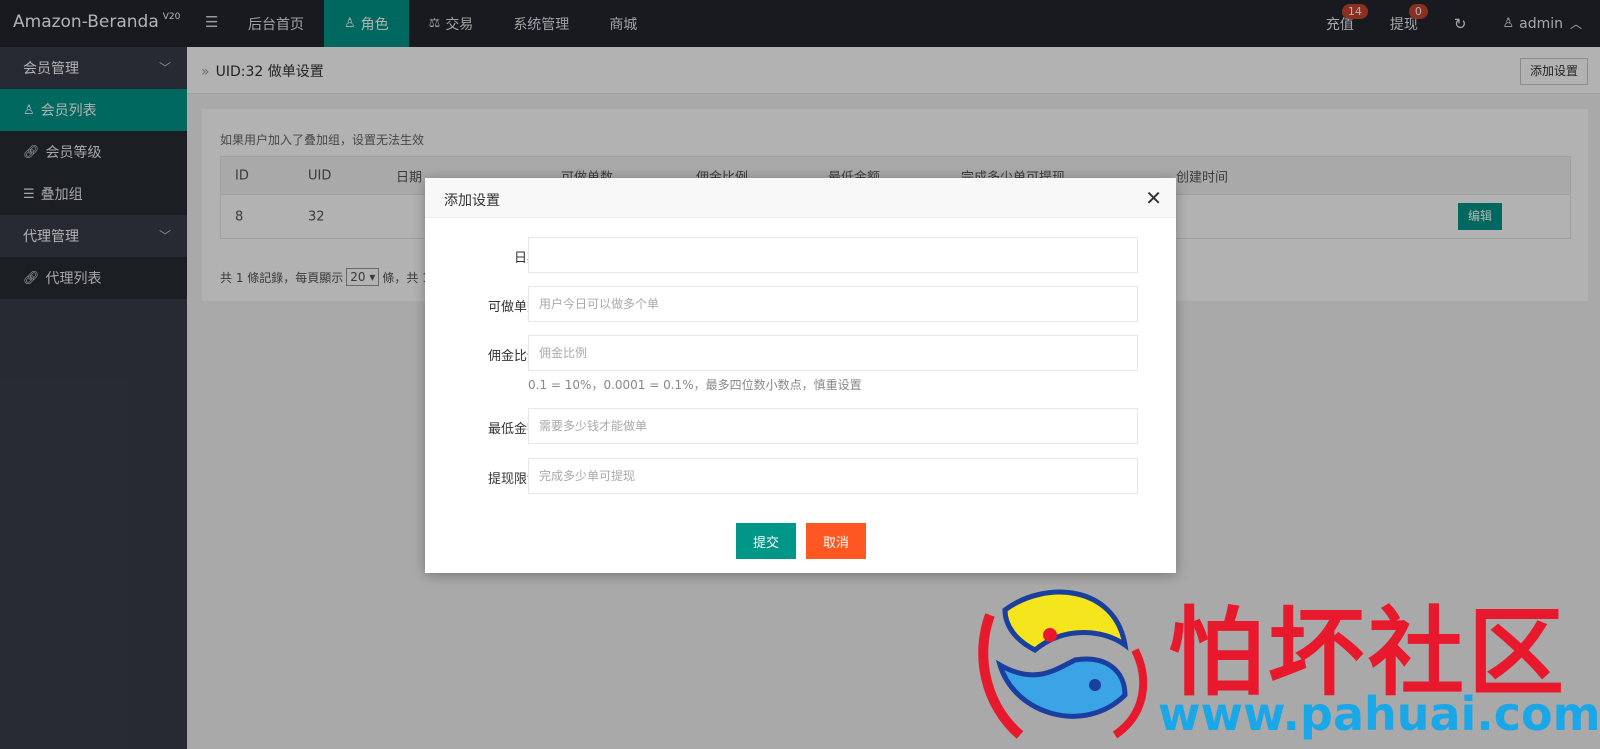 The height and width of the screenshot is (749, 1600). What do you see at coordinates (800, 198) in the screenshot?
I see `modal-header: 添加设置 ✕` at bounding box center [800, 198].